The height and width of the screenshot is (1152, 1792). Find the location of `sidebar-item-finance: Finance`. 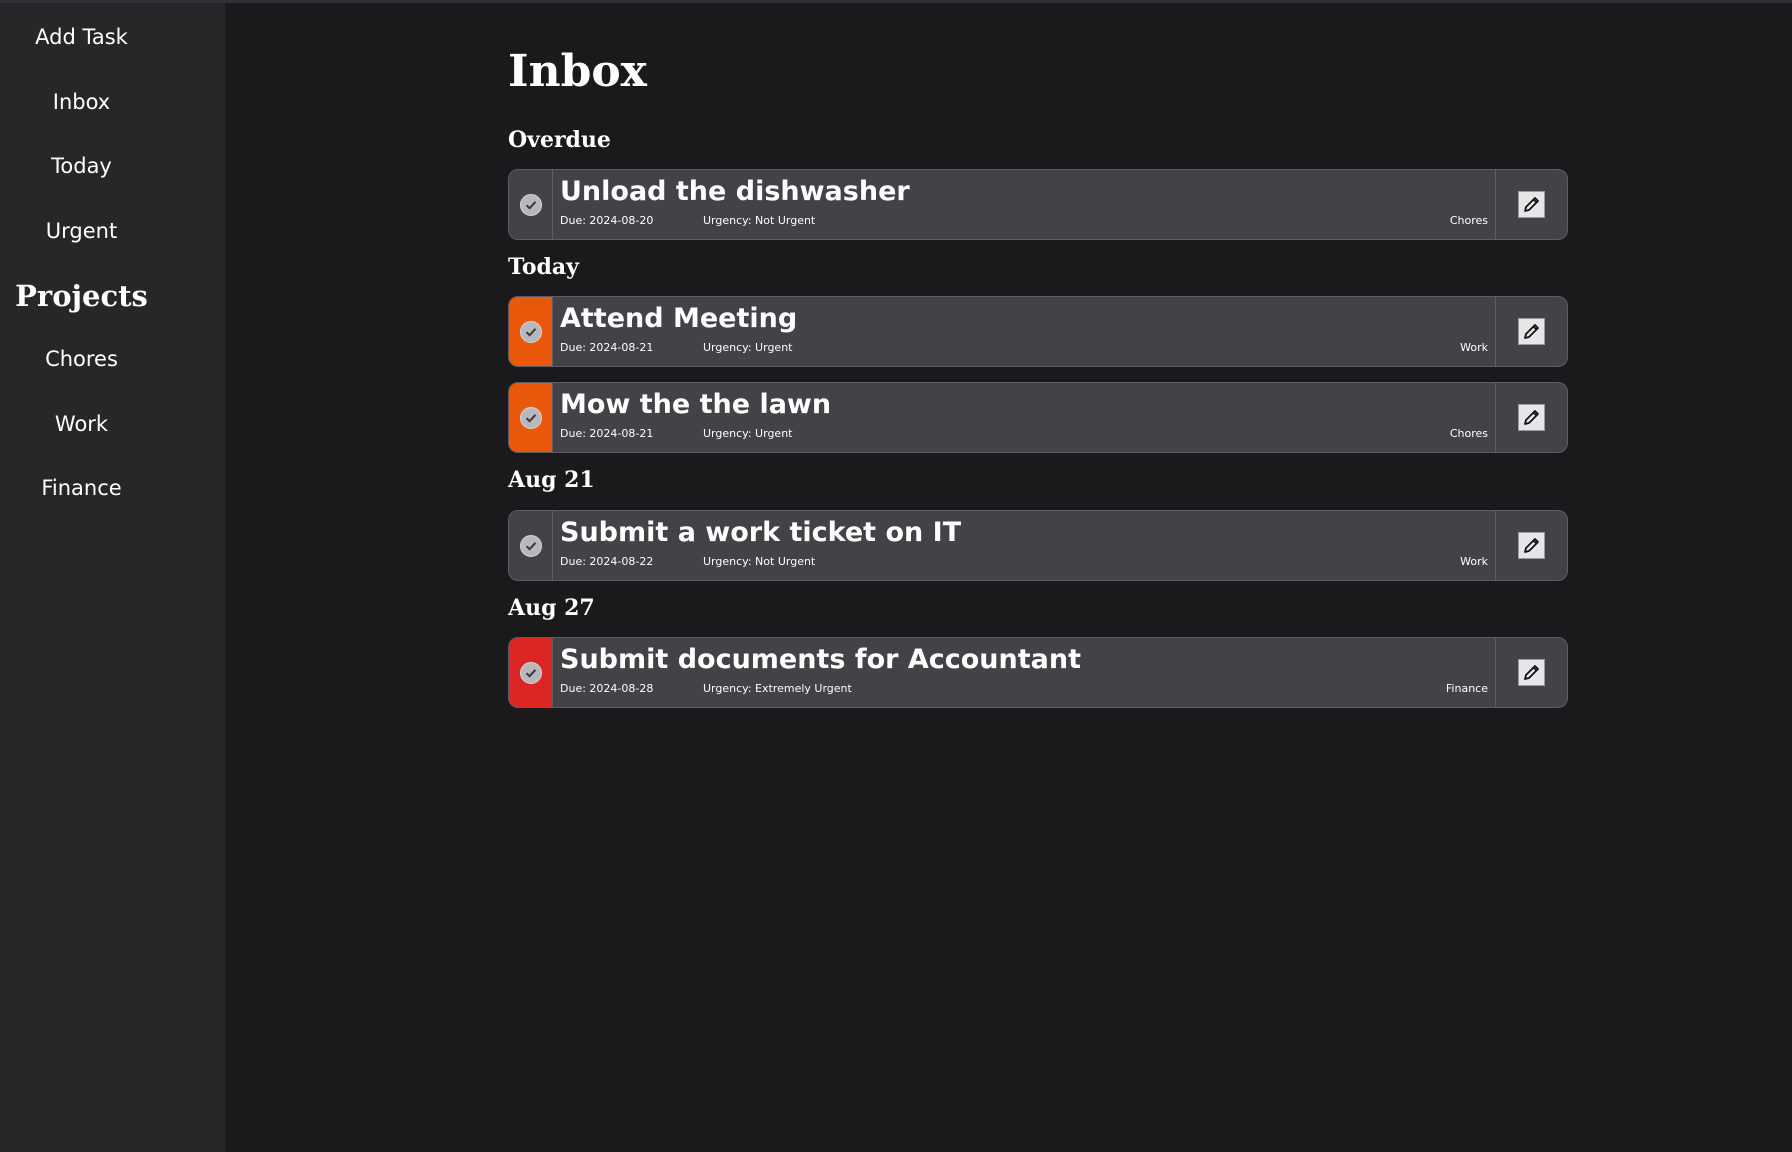

sidebar-item-finance: Finance is located at coordinates (81, 488).